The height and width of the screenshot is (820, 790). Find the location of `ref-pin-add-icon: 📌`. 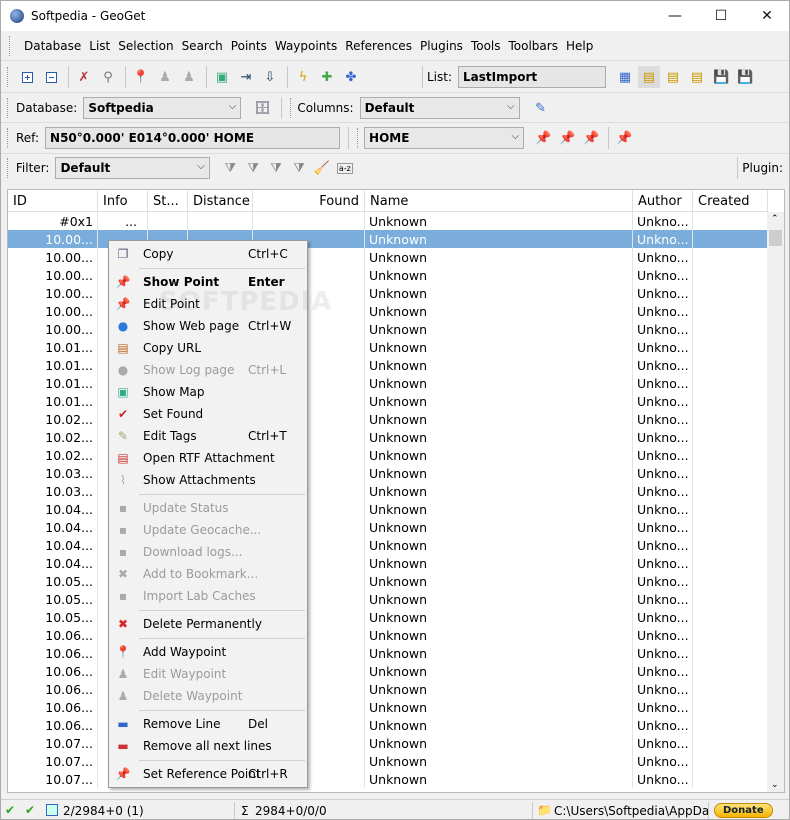

ref-pin-add-icon: 📌 is located at coordinates (567, 138).